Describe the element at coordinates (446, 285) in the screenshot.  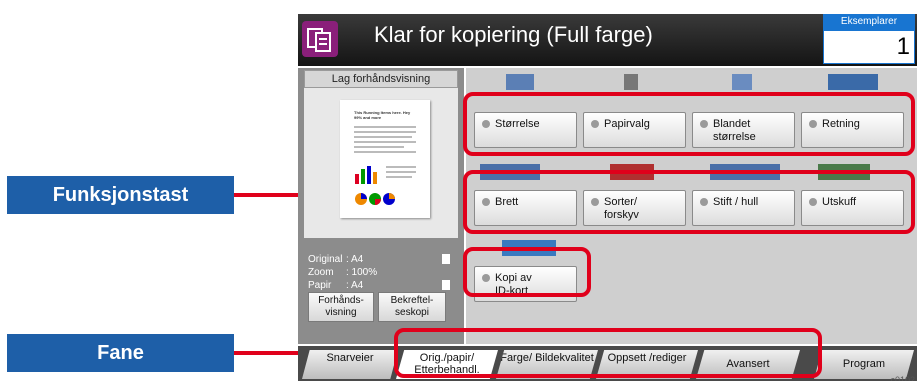
I see `paper-orientation-icon` at that location.